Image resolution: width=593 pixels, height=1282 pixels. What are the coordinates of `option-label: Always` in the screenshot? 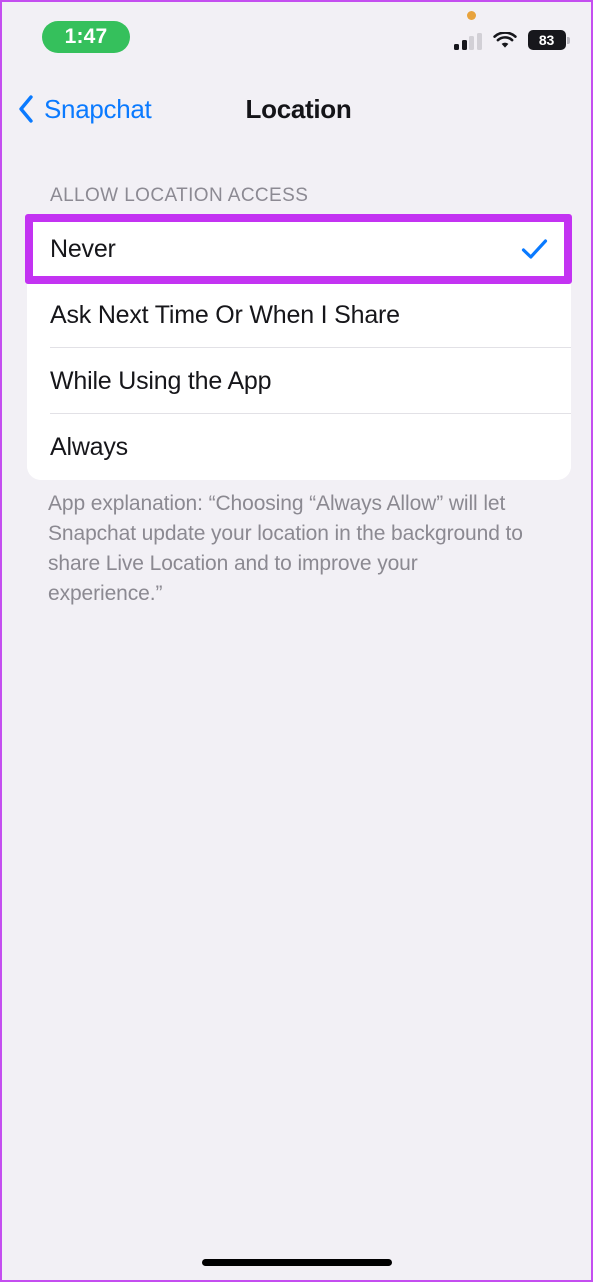 It's located at (89, 446).